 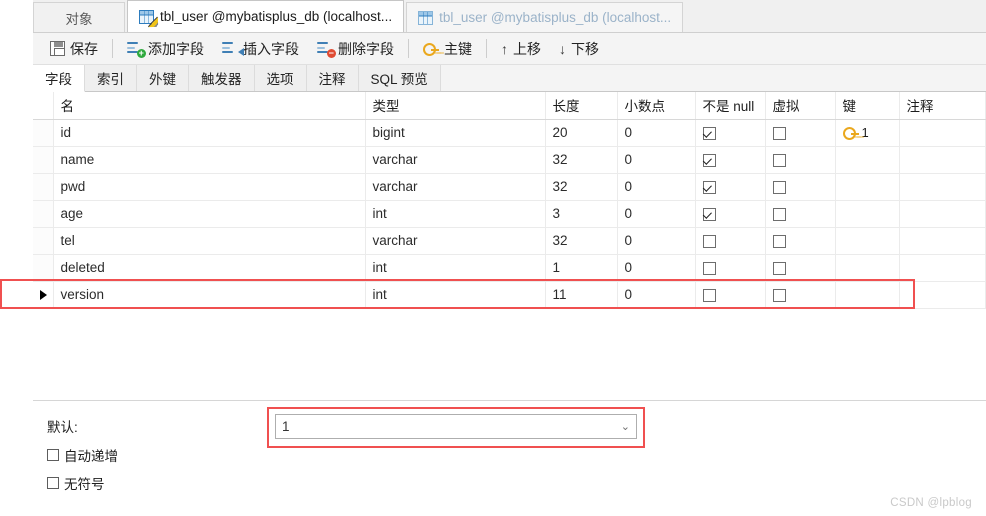 I want to click on subtab-0: 字段, so click(x=59, y=78).